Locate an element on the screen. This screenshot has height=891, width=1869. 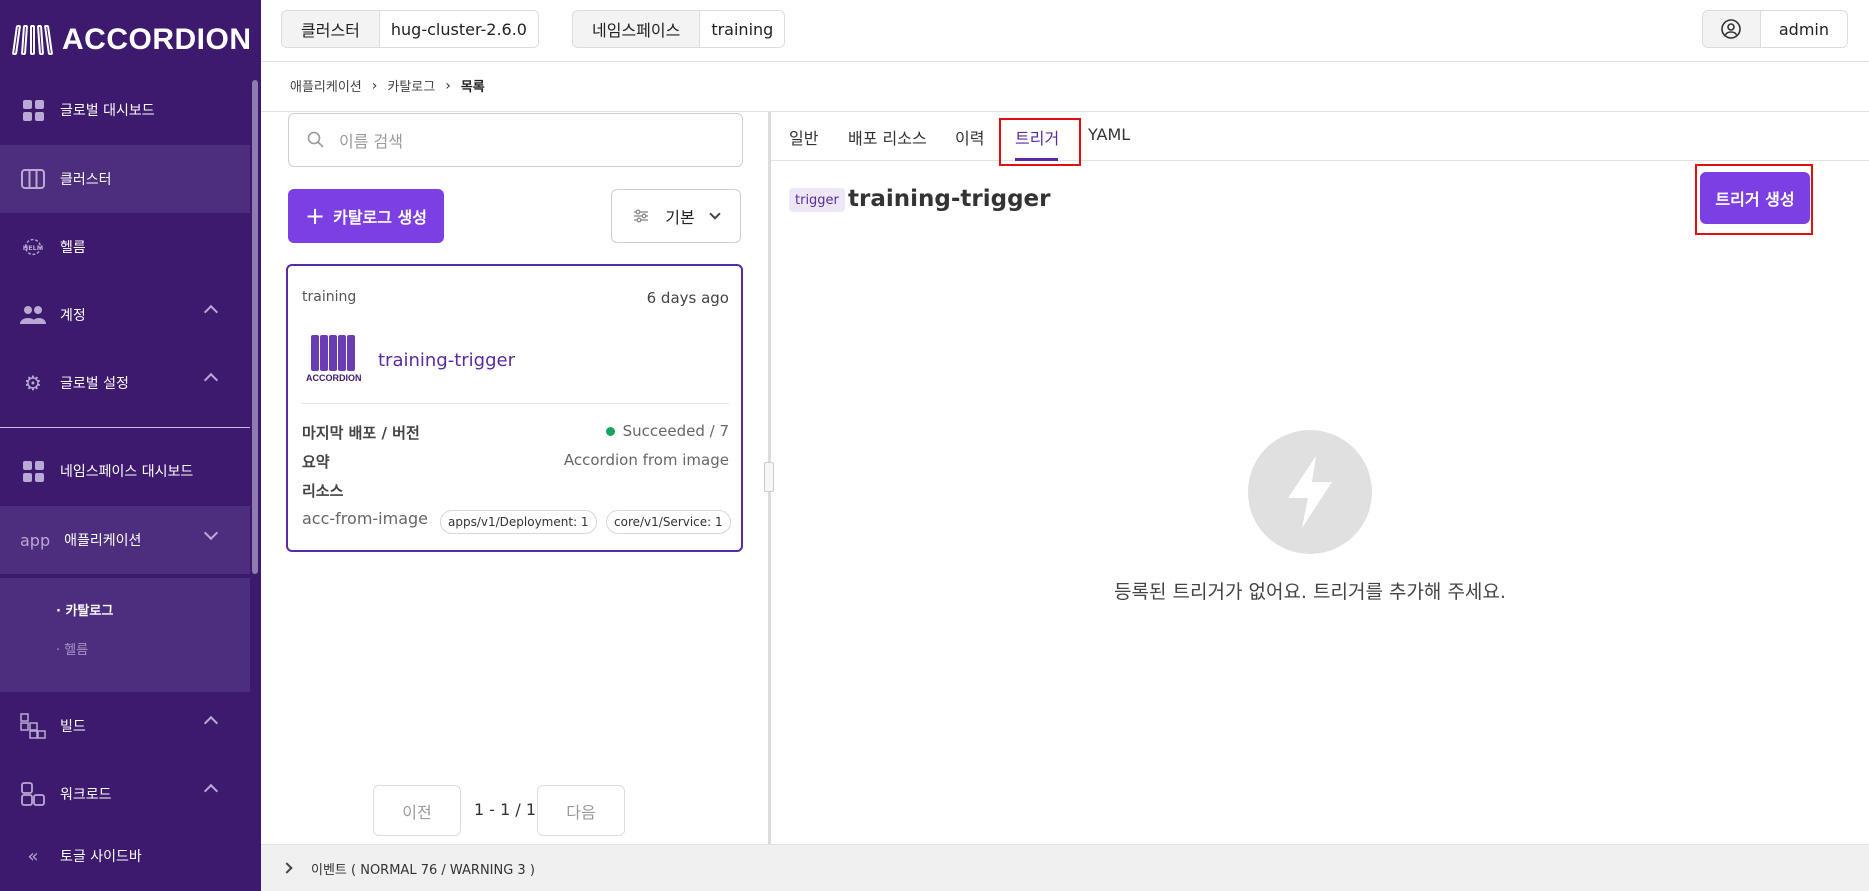
sidebar-item-namespace-dashboard: 네임스페이스 대시보드 is located at coordinates (125, 471).